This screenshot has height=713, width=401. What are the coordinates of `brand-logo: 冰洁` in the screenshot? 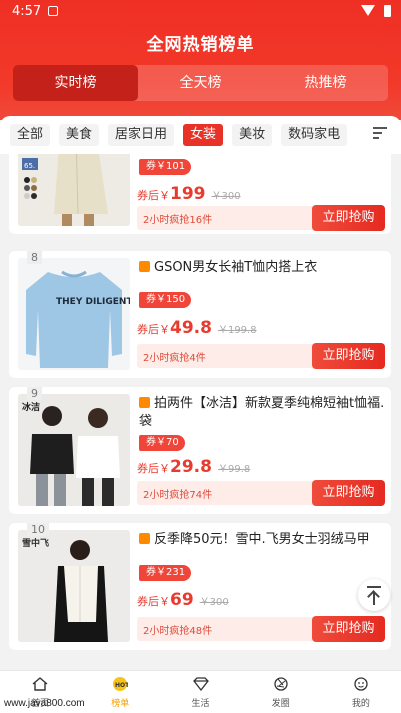 It's located at (31, 407).